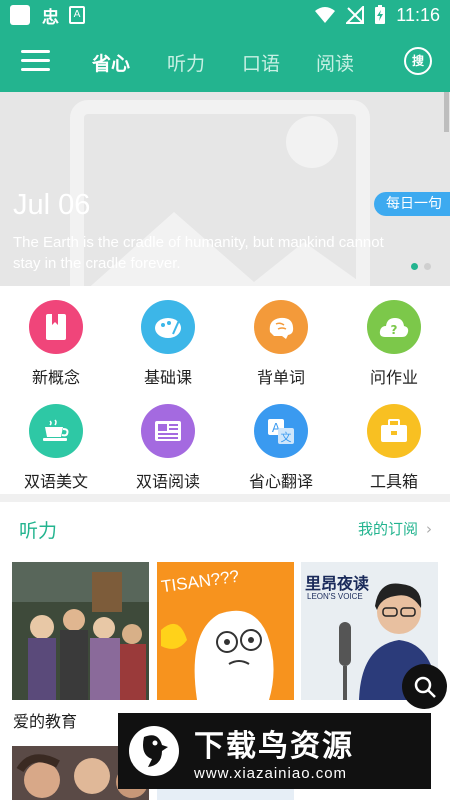  I want to click on feature-bilingual-essay: 双语美文, so click(56, 448).